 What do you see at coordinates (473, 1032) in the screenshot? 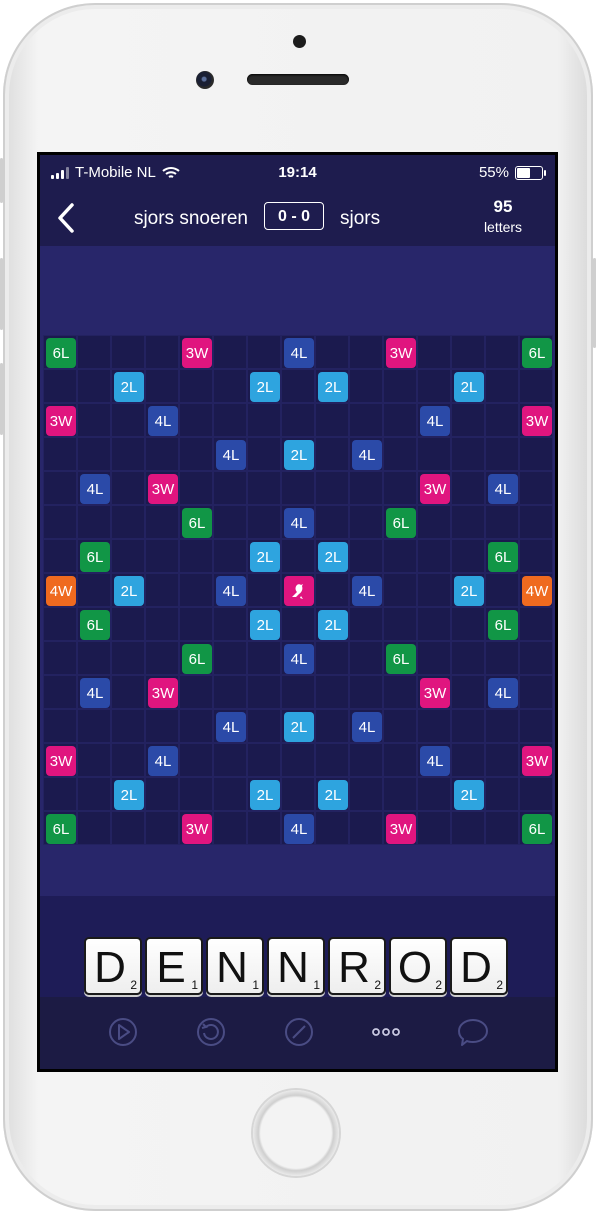
I see `chat-icon` at bounding box center [473, 1032].